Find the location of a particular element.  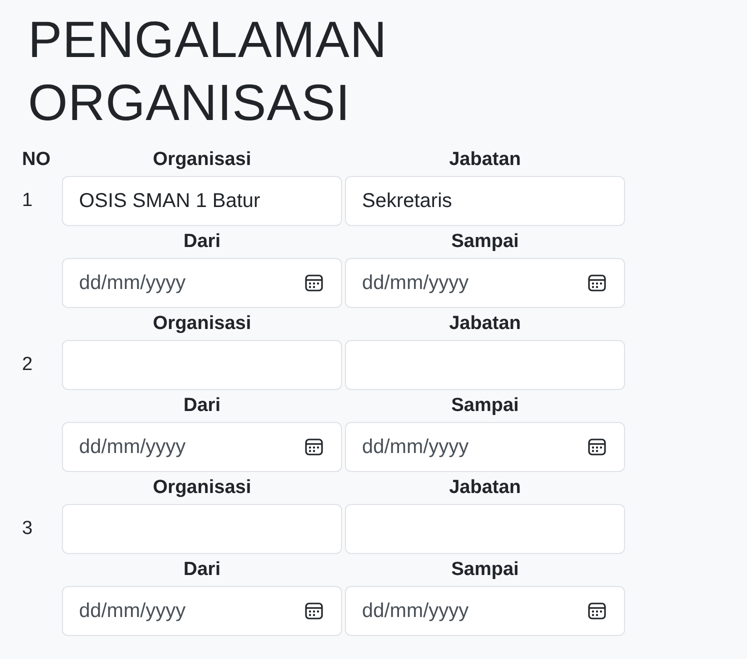

page-title: PENGALAMAN ORGANISASI is located at coordinates (208, 71).